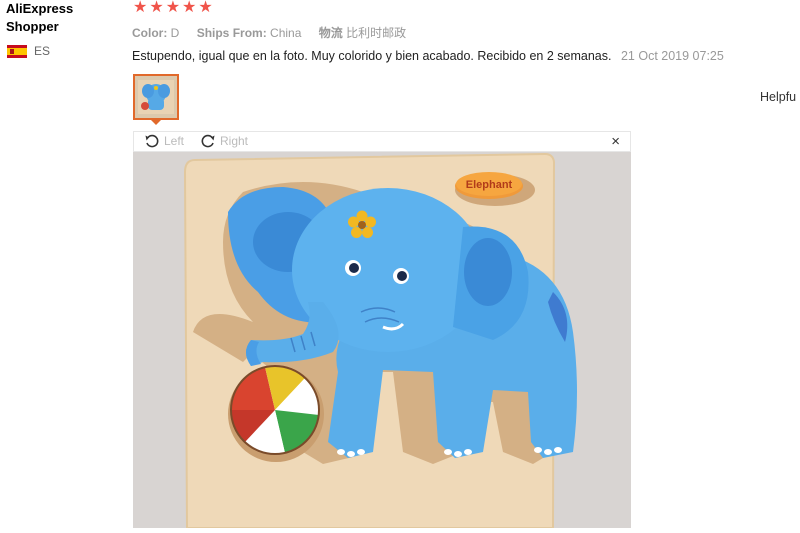  I want to click on logistics-label: 物流, so click(330, 33).